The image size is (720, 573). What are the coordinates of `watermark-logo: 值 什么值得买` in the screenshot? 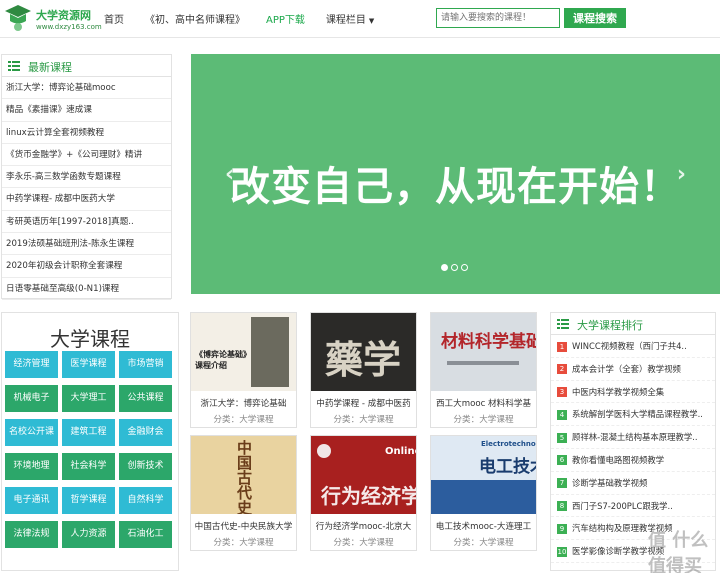 It's located at (678, 551).